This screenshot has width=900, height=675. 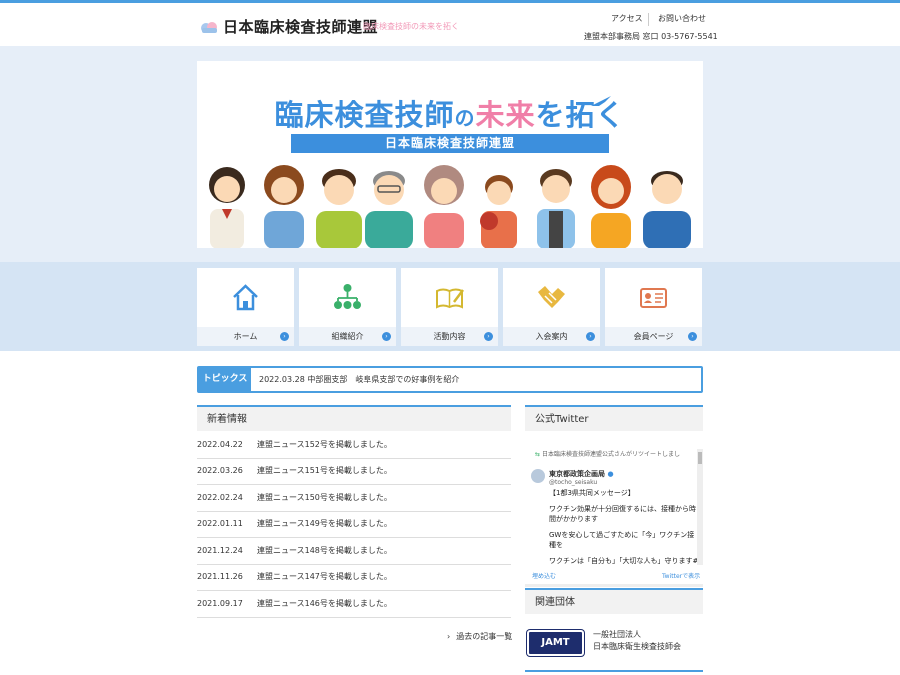 I want to click on news-item: 2022.01.11 連盟ニュース149号を掲載しました。, so click(x=354, y=524).